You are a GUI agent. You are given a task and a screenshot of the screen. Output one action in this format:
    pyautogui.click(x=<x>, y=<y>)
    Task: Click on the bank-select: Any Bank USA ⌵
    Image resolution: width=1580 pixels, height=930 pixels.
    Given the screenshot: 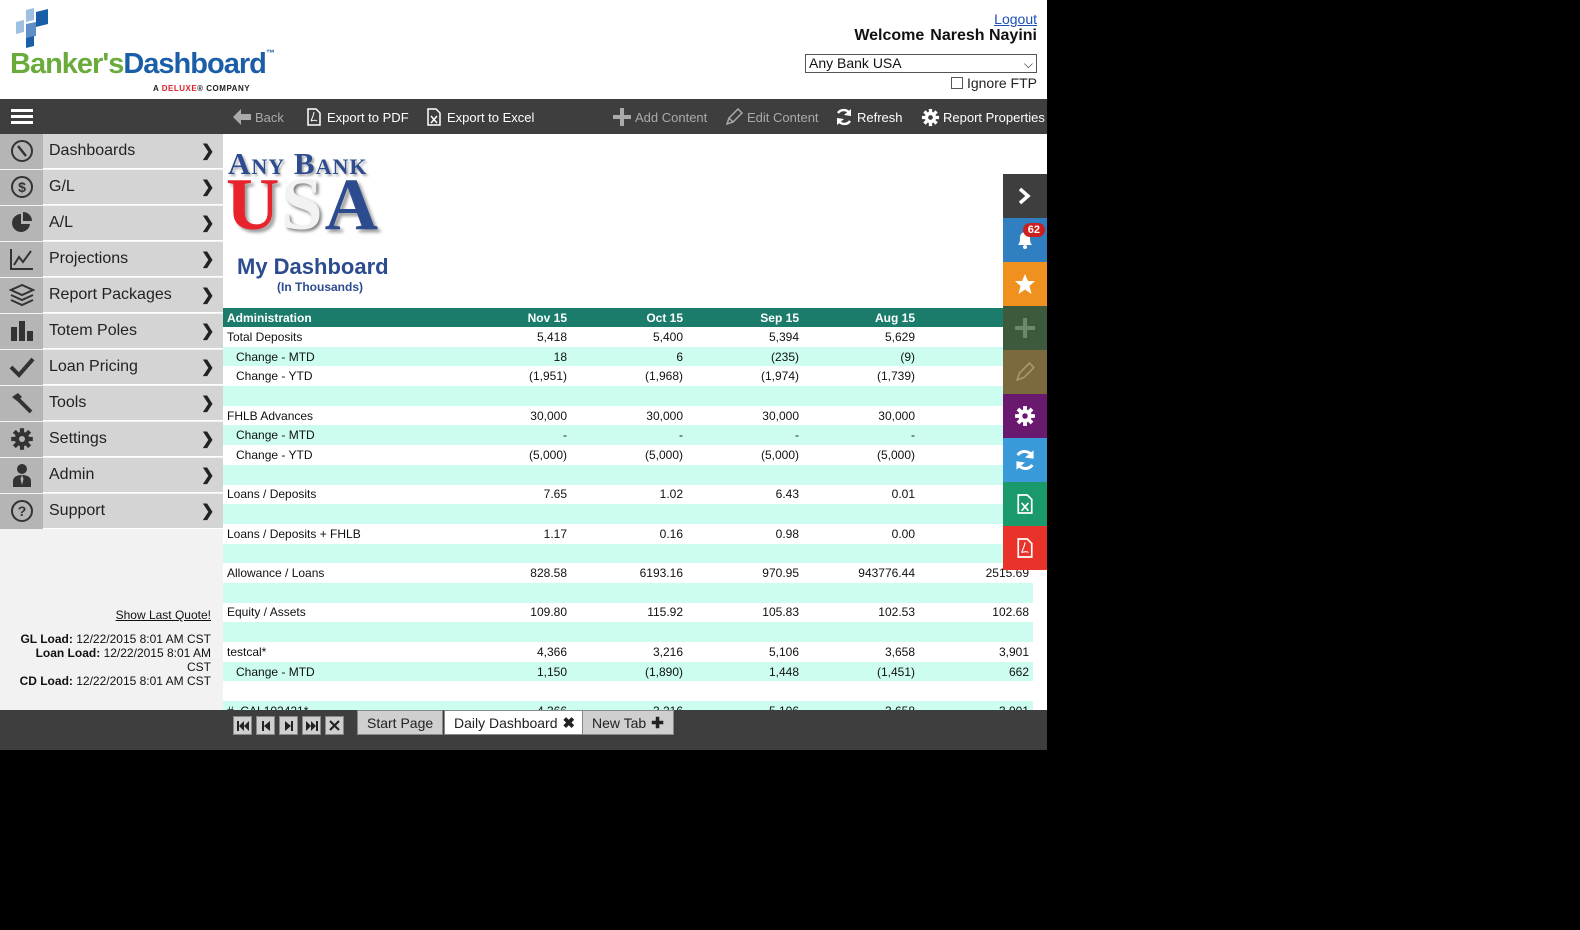 What is the action you would take?
    pyautogui.click(x=921, y=63)
    